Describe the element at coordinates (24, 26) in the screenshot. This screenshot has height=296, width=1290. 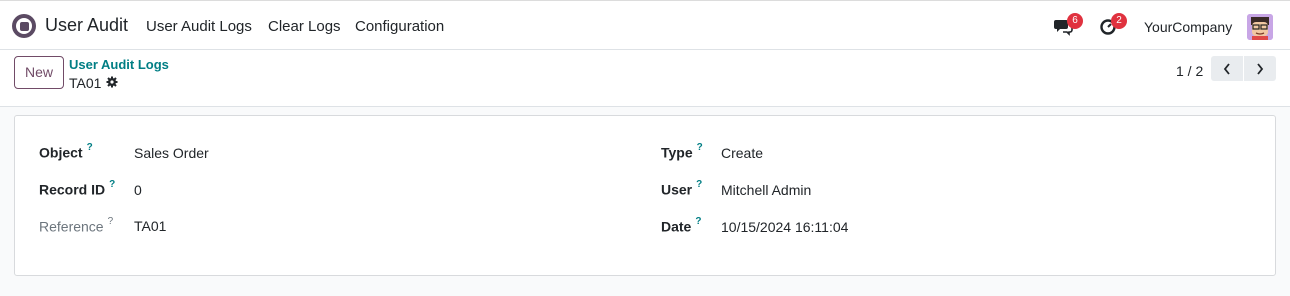
I see `user-audit-app-icon` at that location.